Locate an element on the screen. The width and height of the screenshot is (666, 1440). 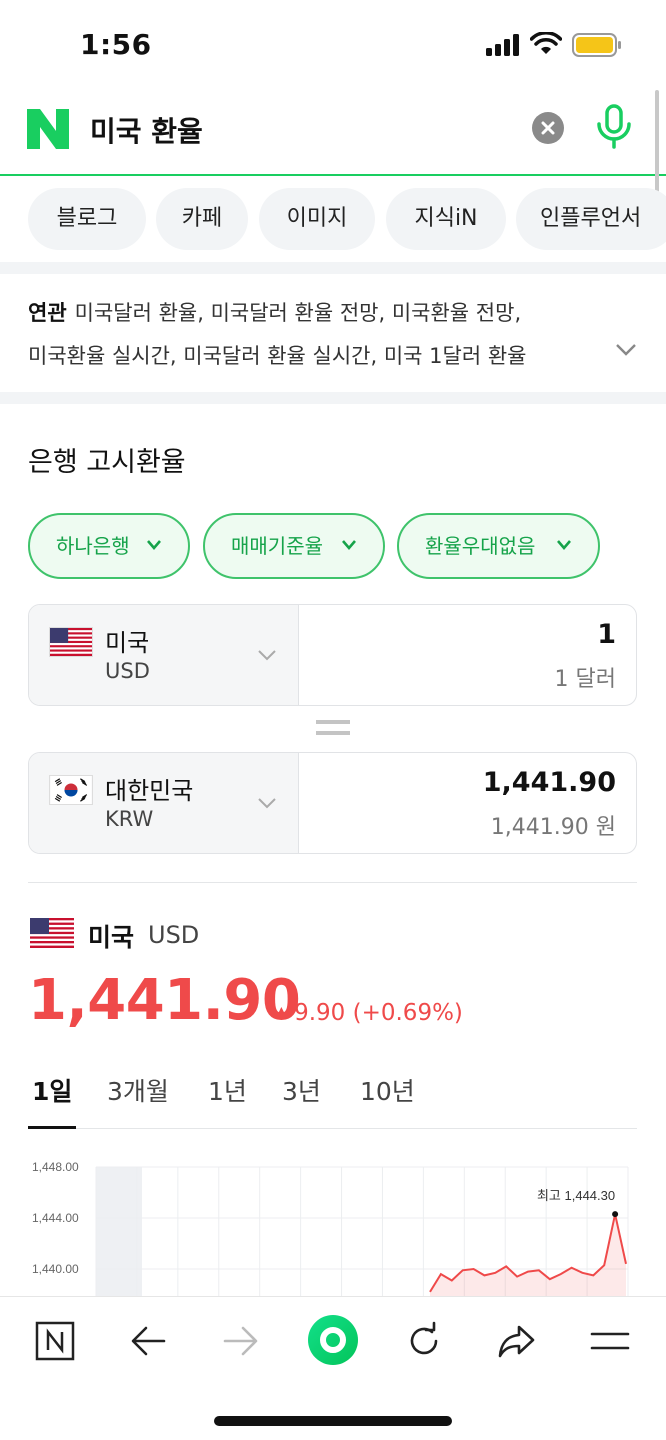
rate-change-value: 9.90 (+0.69%) is located at coordinates (378, 1013).